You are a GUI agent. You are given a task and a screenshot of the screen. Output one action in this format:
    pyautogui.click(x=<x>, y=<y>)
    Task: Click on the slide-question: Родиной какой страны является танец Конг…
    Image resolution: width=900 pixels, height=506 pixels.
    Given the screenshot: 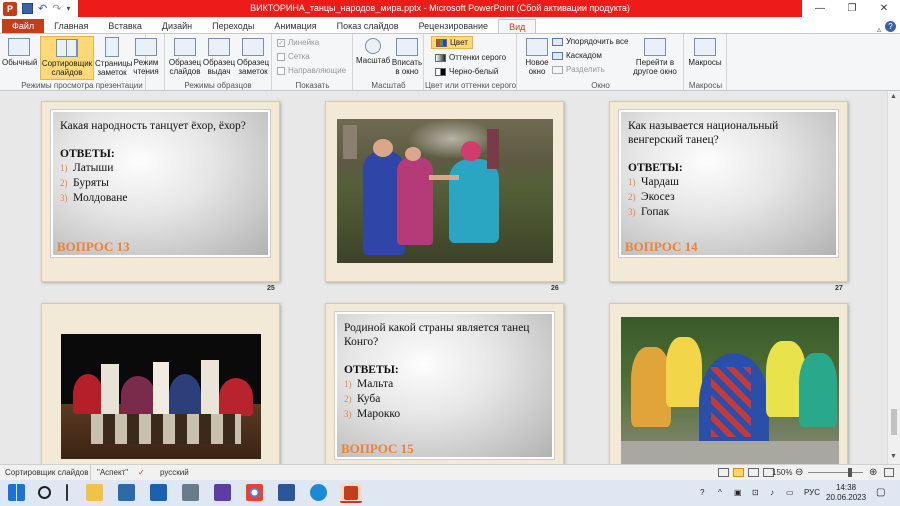 What is the action you would take?
    pyautogui.click(x=444, y=371)
    